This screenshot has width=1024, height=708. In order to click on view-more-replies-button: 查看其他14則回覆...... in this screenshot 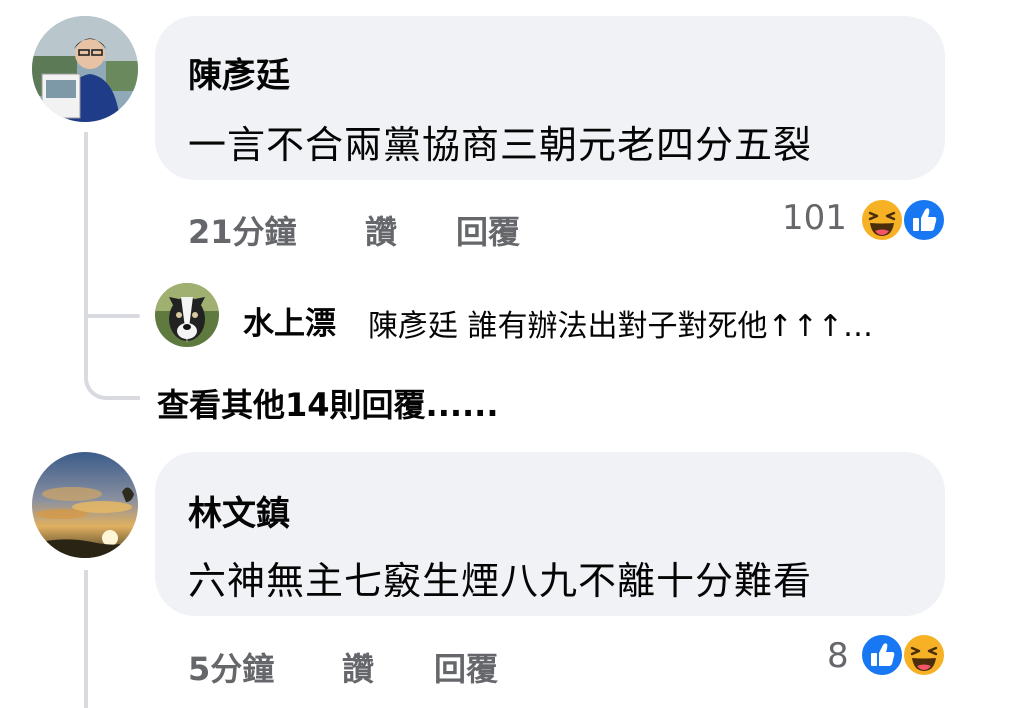, I will do `click(327, 403)`.